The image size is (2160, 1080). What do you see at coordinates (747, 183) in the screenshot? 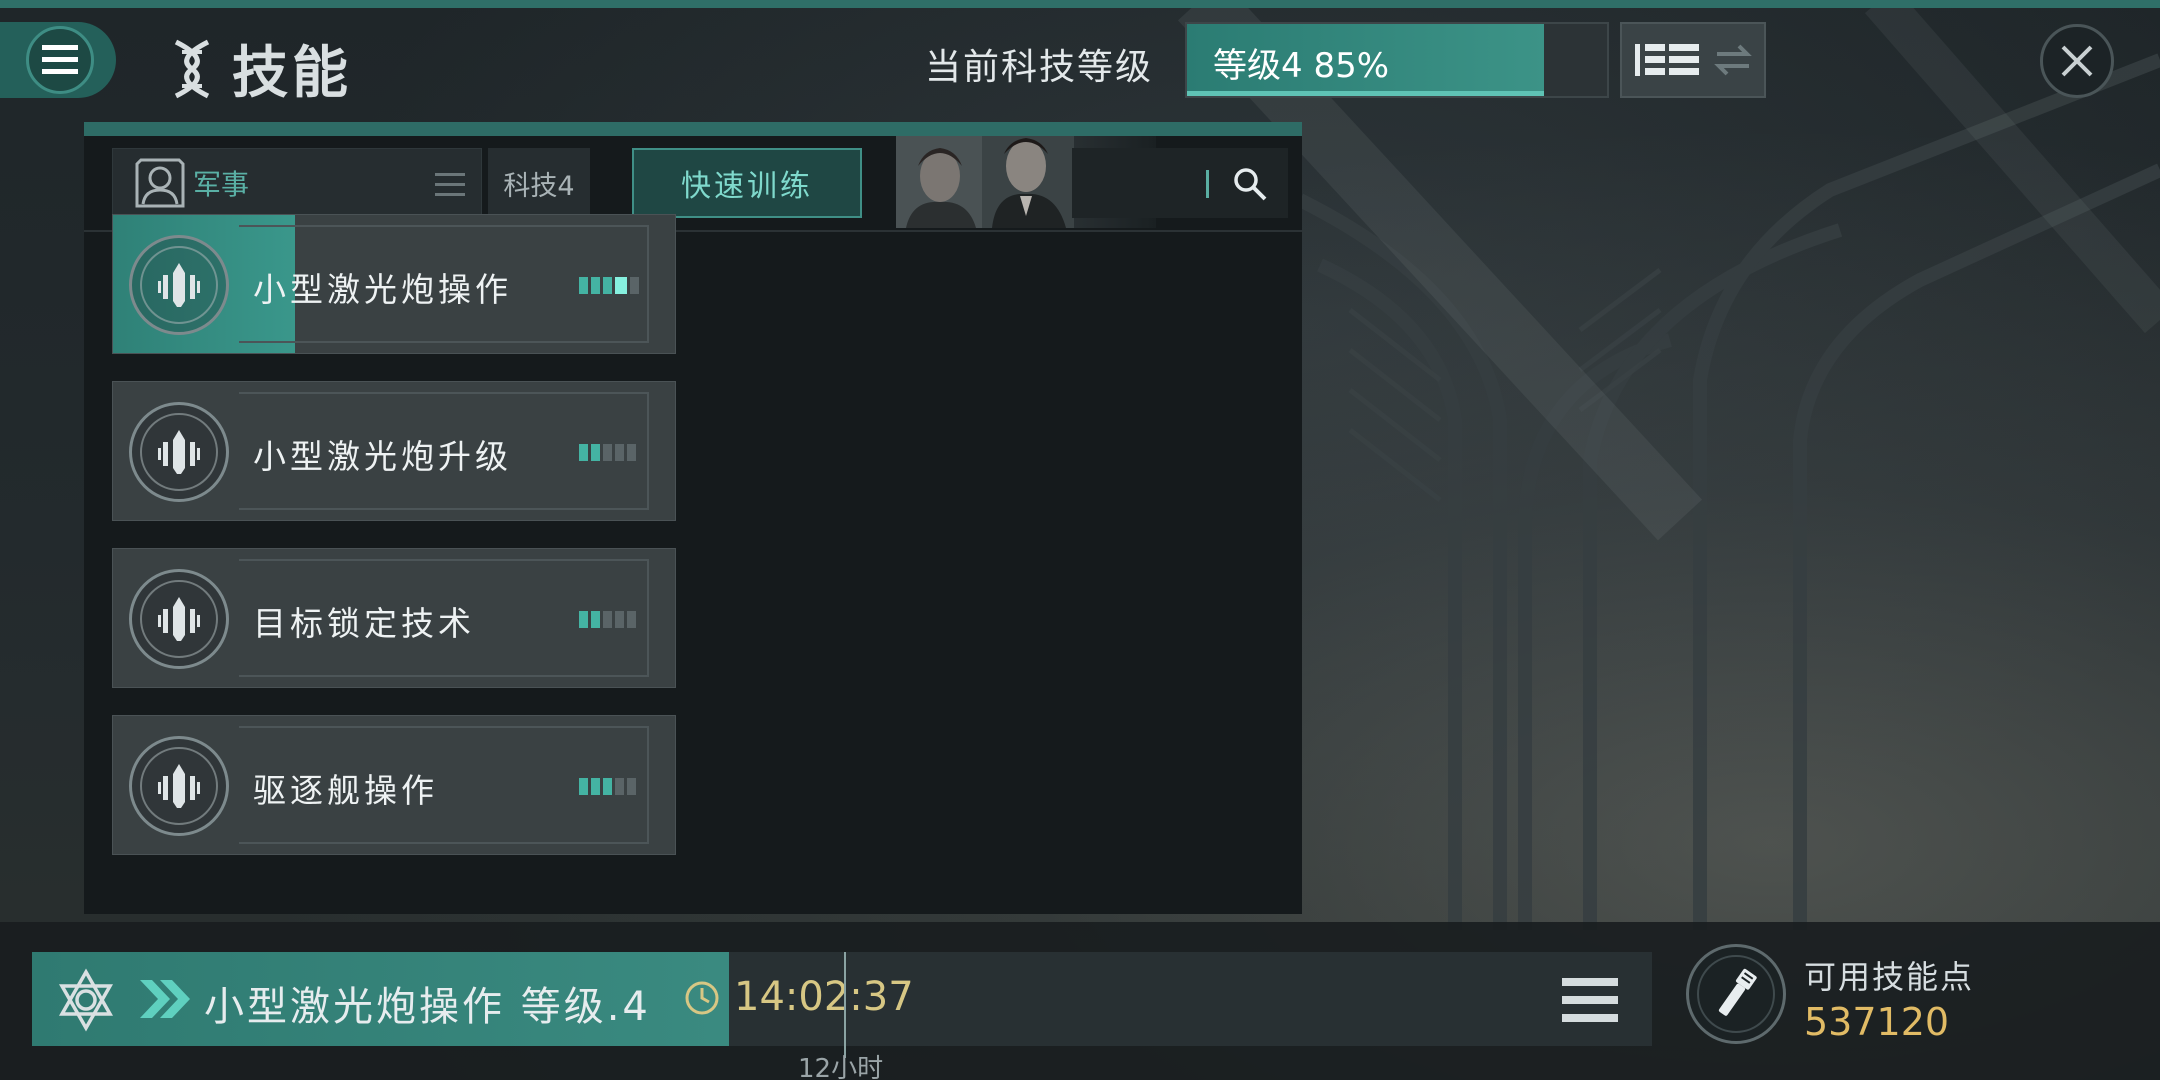
I see `quick-train-button: 快速训练` at bounding box center [747, 183].